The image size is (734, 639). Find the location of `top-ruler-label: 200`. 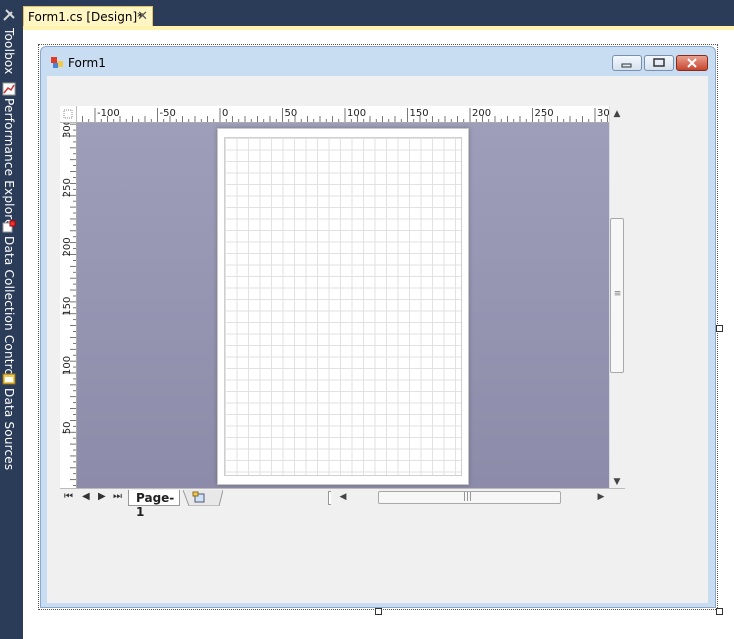

top-ruler-label: 200 is located at coordinates (481, 113).